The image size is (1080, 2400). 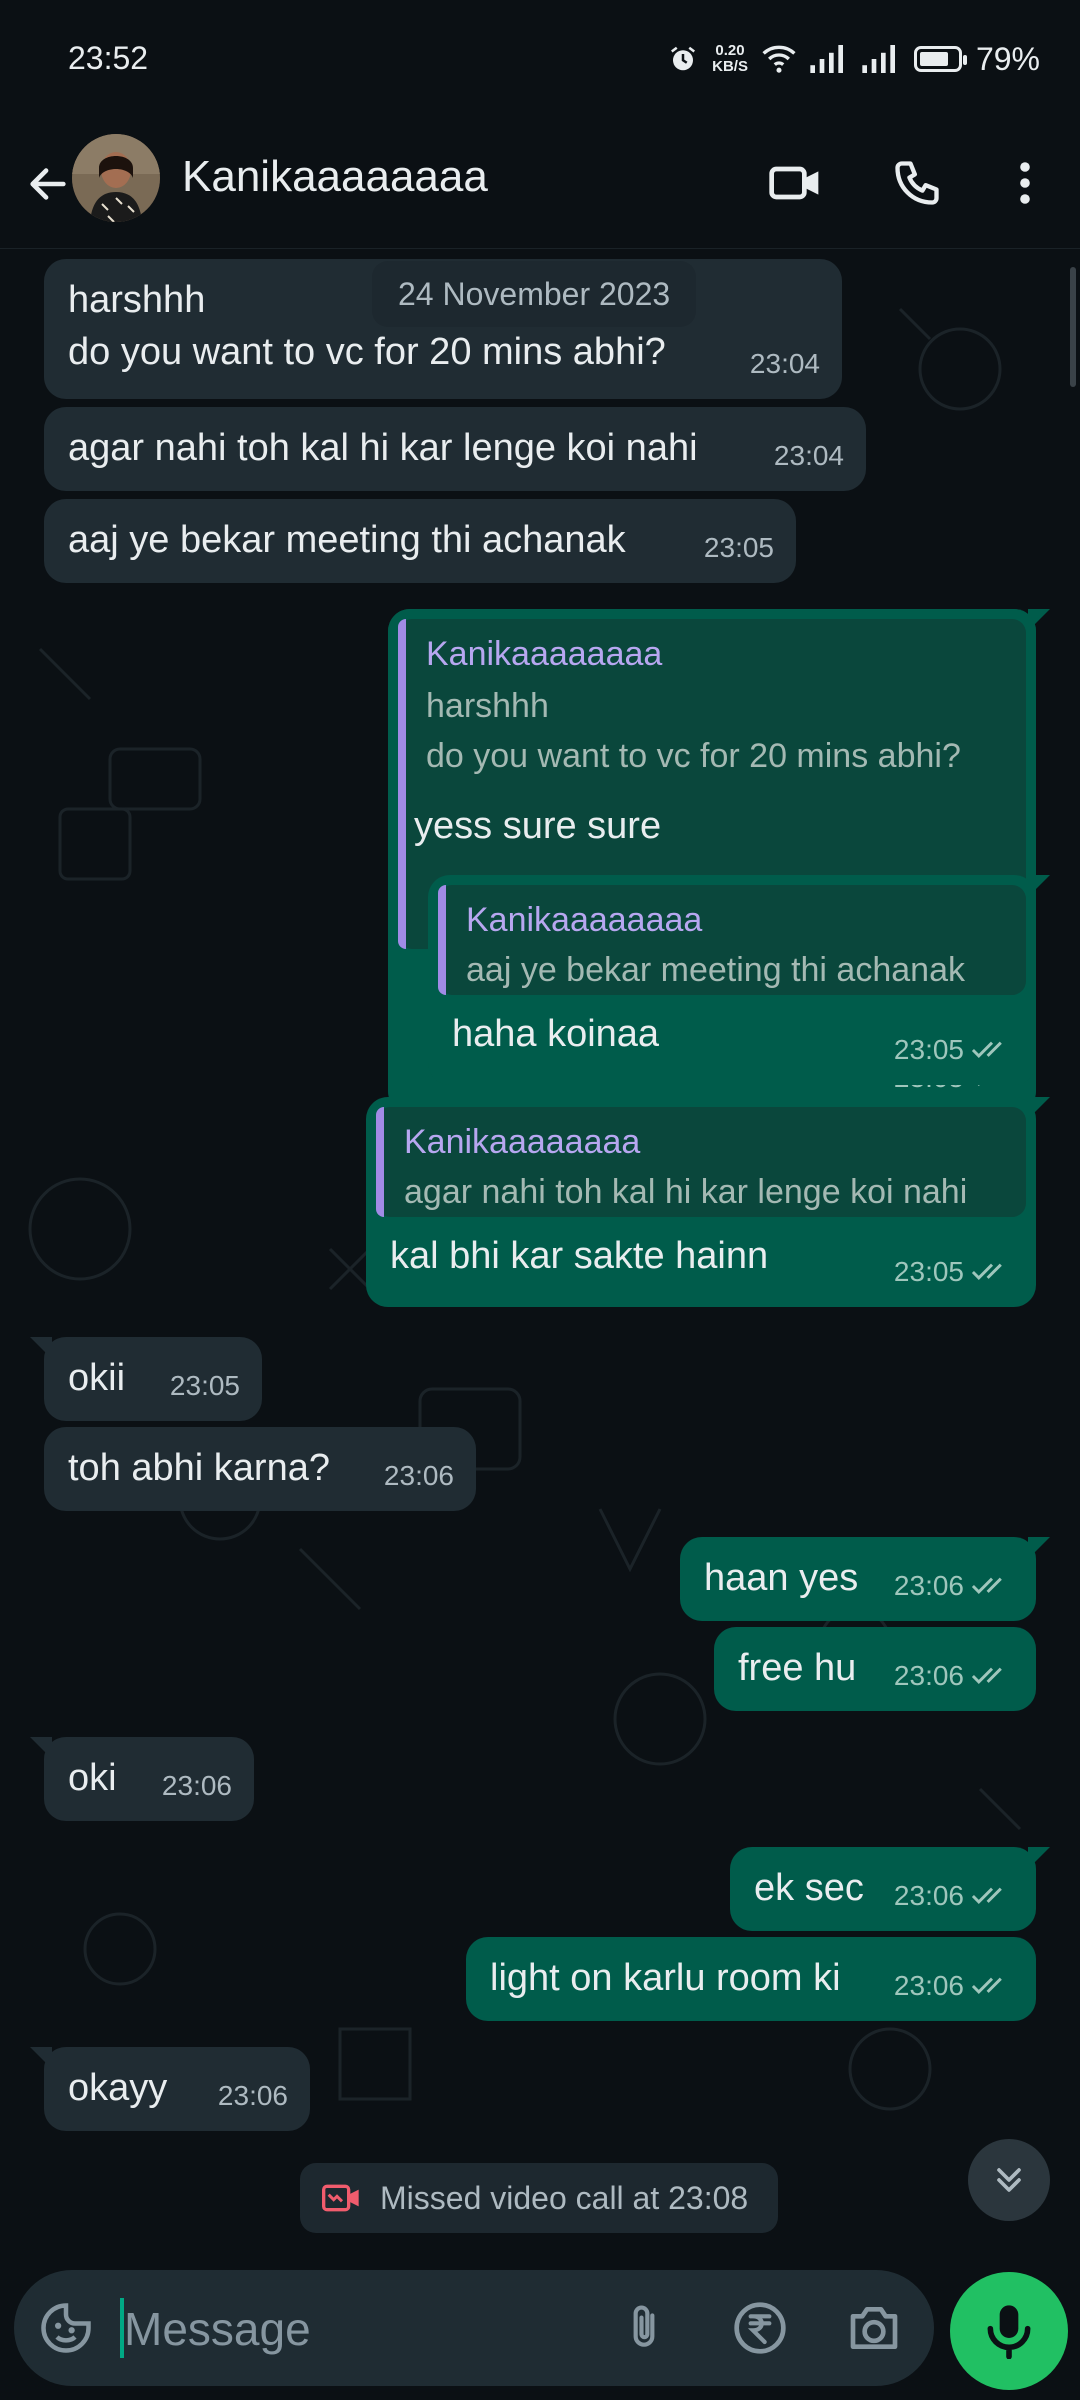 I want to click on status-bar: 23:52 0.20 KB/S 79%, so click(x=540, y=59).